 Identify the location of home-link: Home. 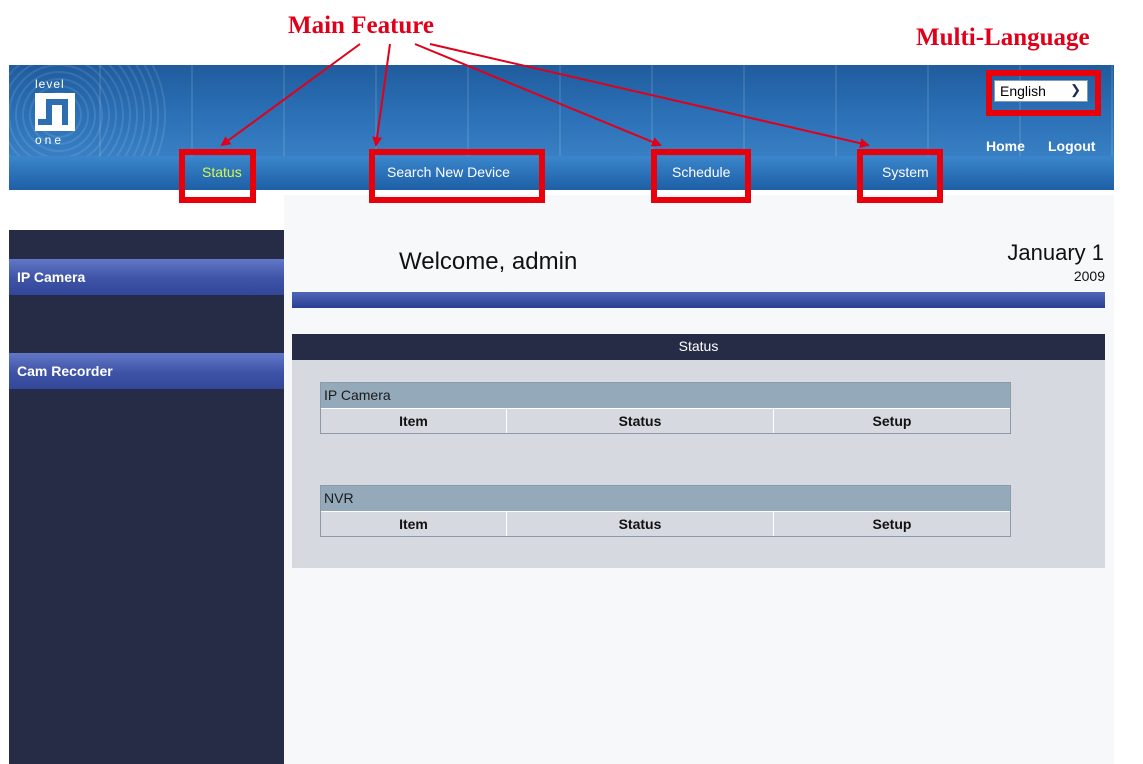
(1005, 146).